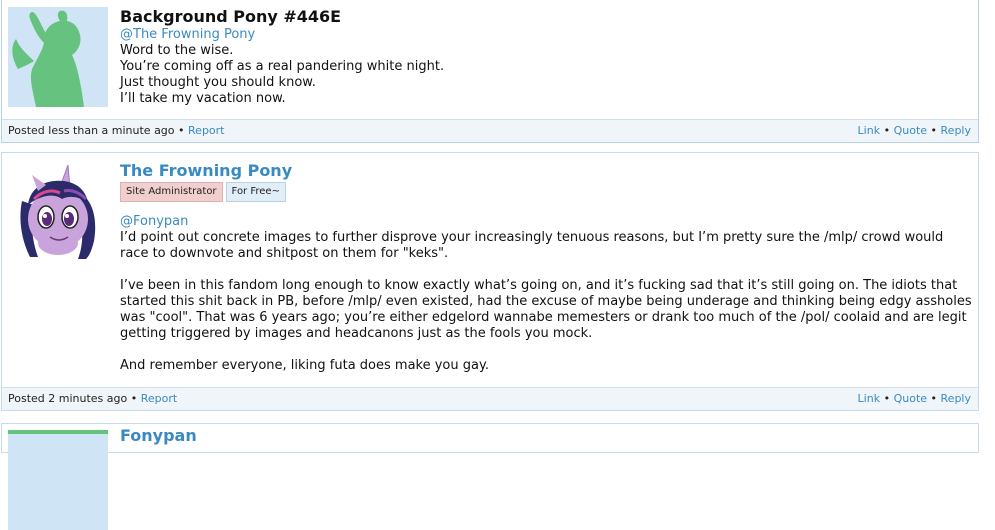 The image size is (995, 530). I want to click on badge-row: Site Administrator For Free~, so click(546, 193).